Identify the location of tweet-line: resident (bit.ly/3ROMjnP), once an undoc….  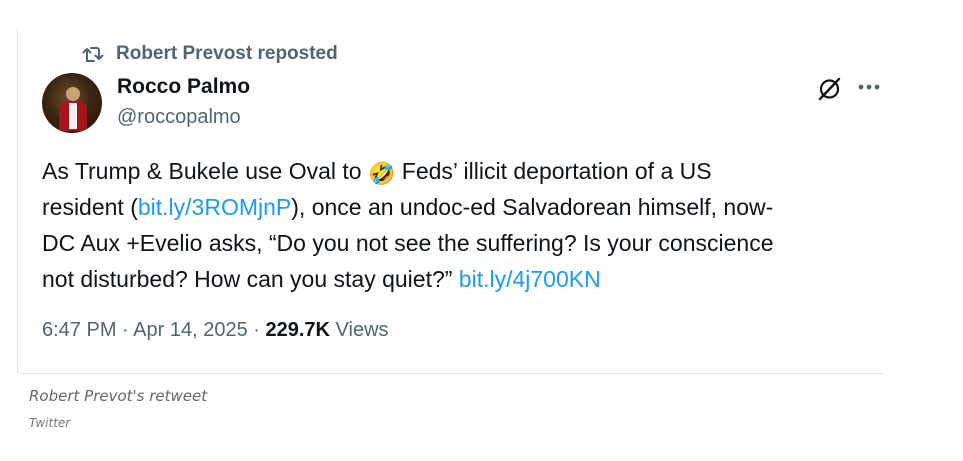
(408, 207).